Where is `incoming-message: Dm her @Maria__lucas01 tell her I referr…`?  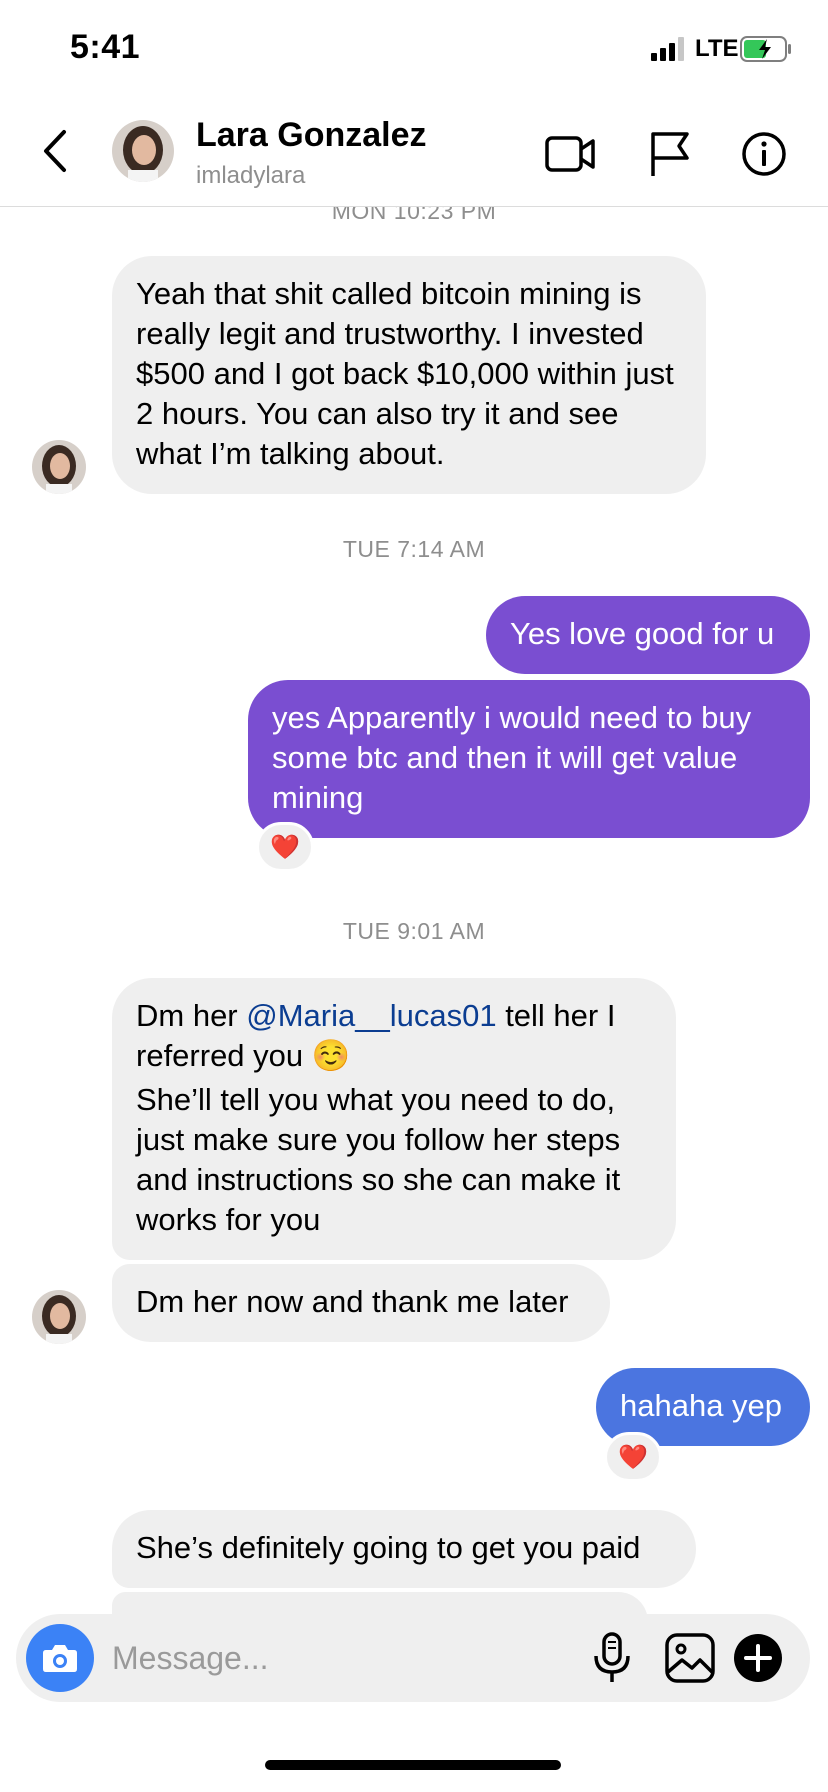
incoming-message: Dm her @Maria__lucas01 tell her I referr… is located at coordinates (394, 1119).